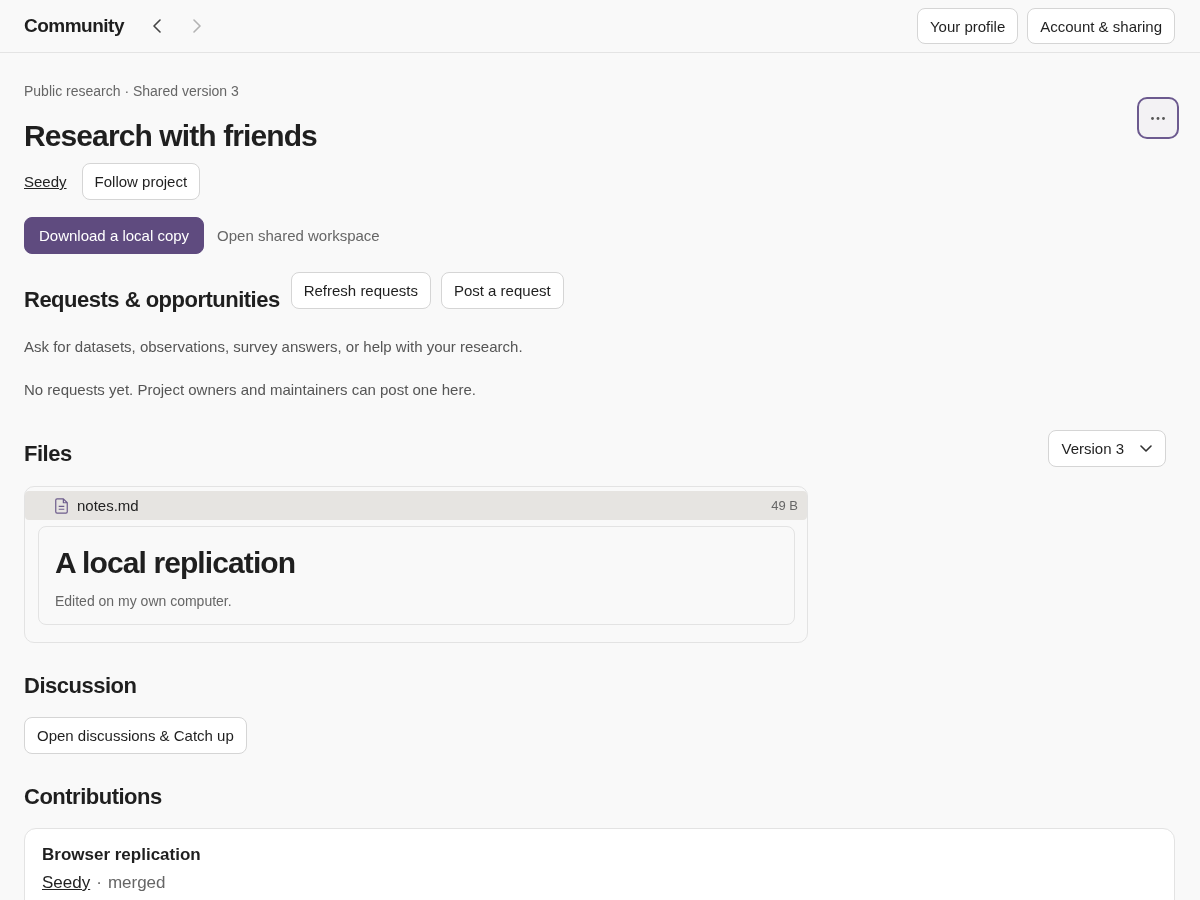  I want to click on more-icon, so click(1158, 118).